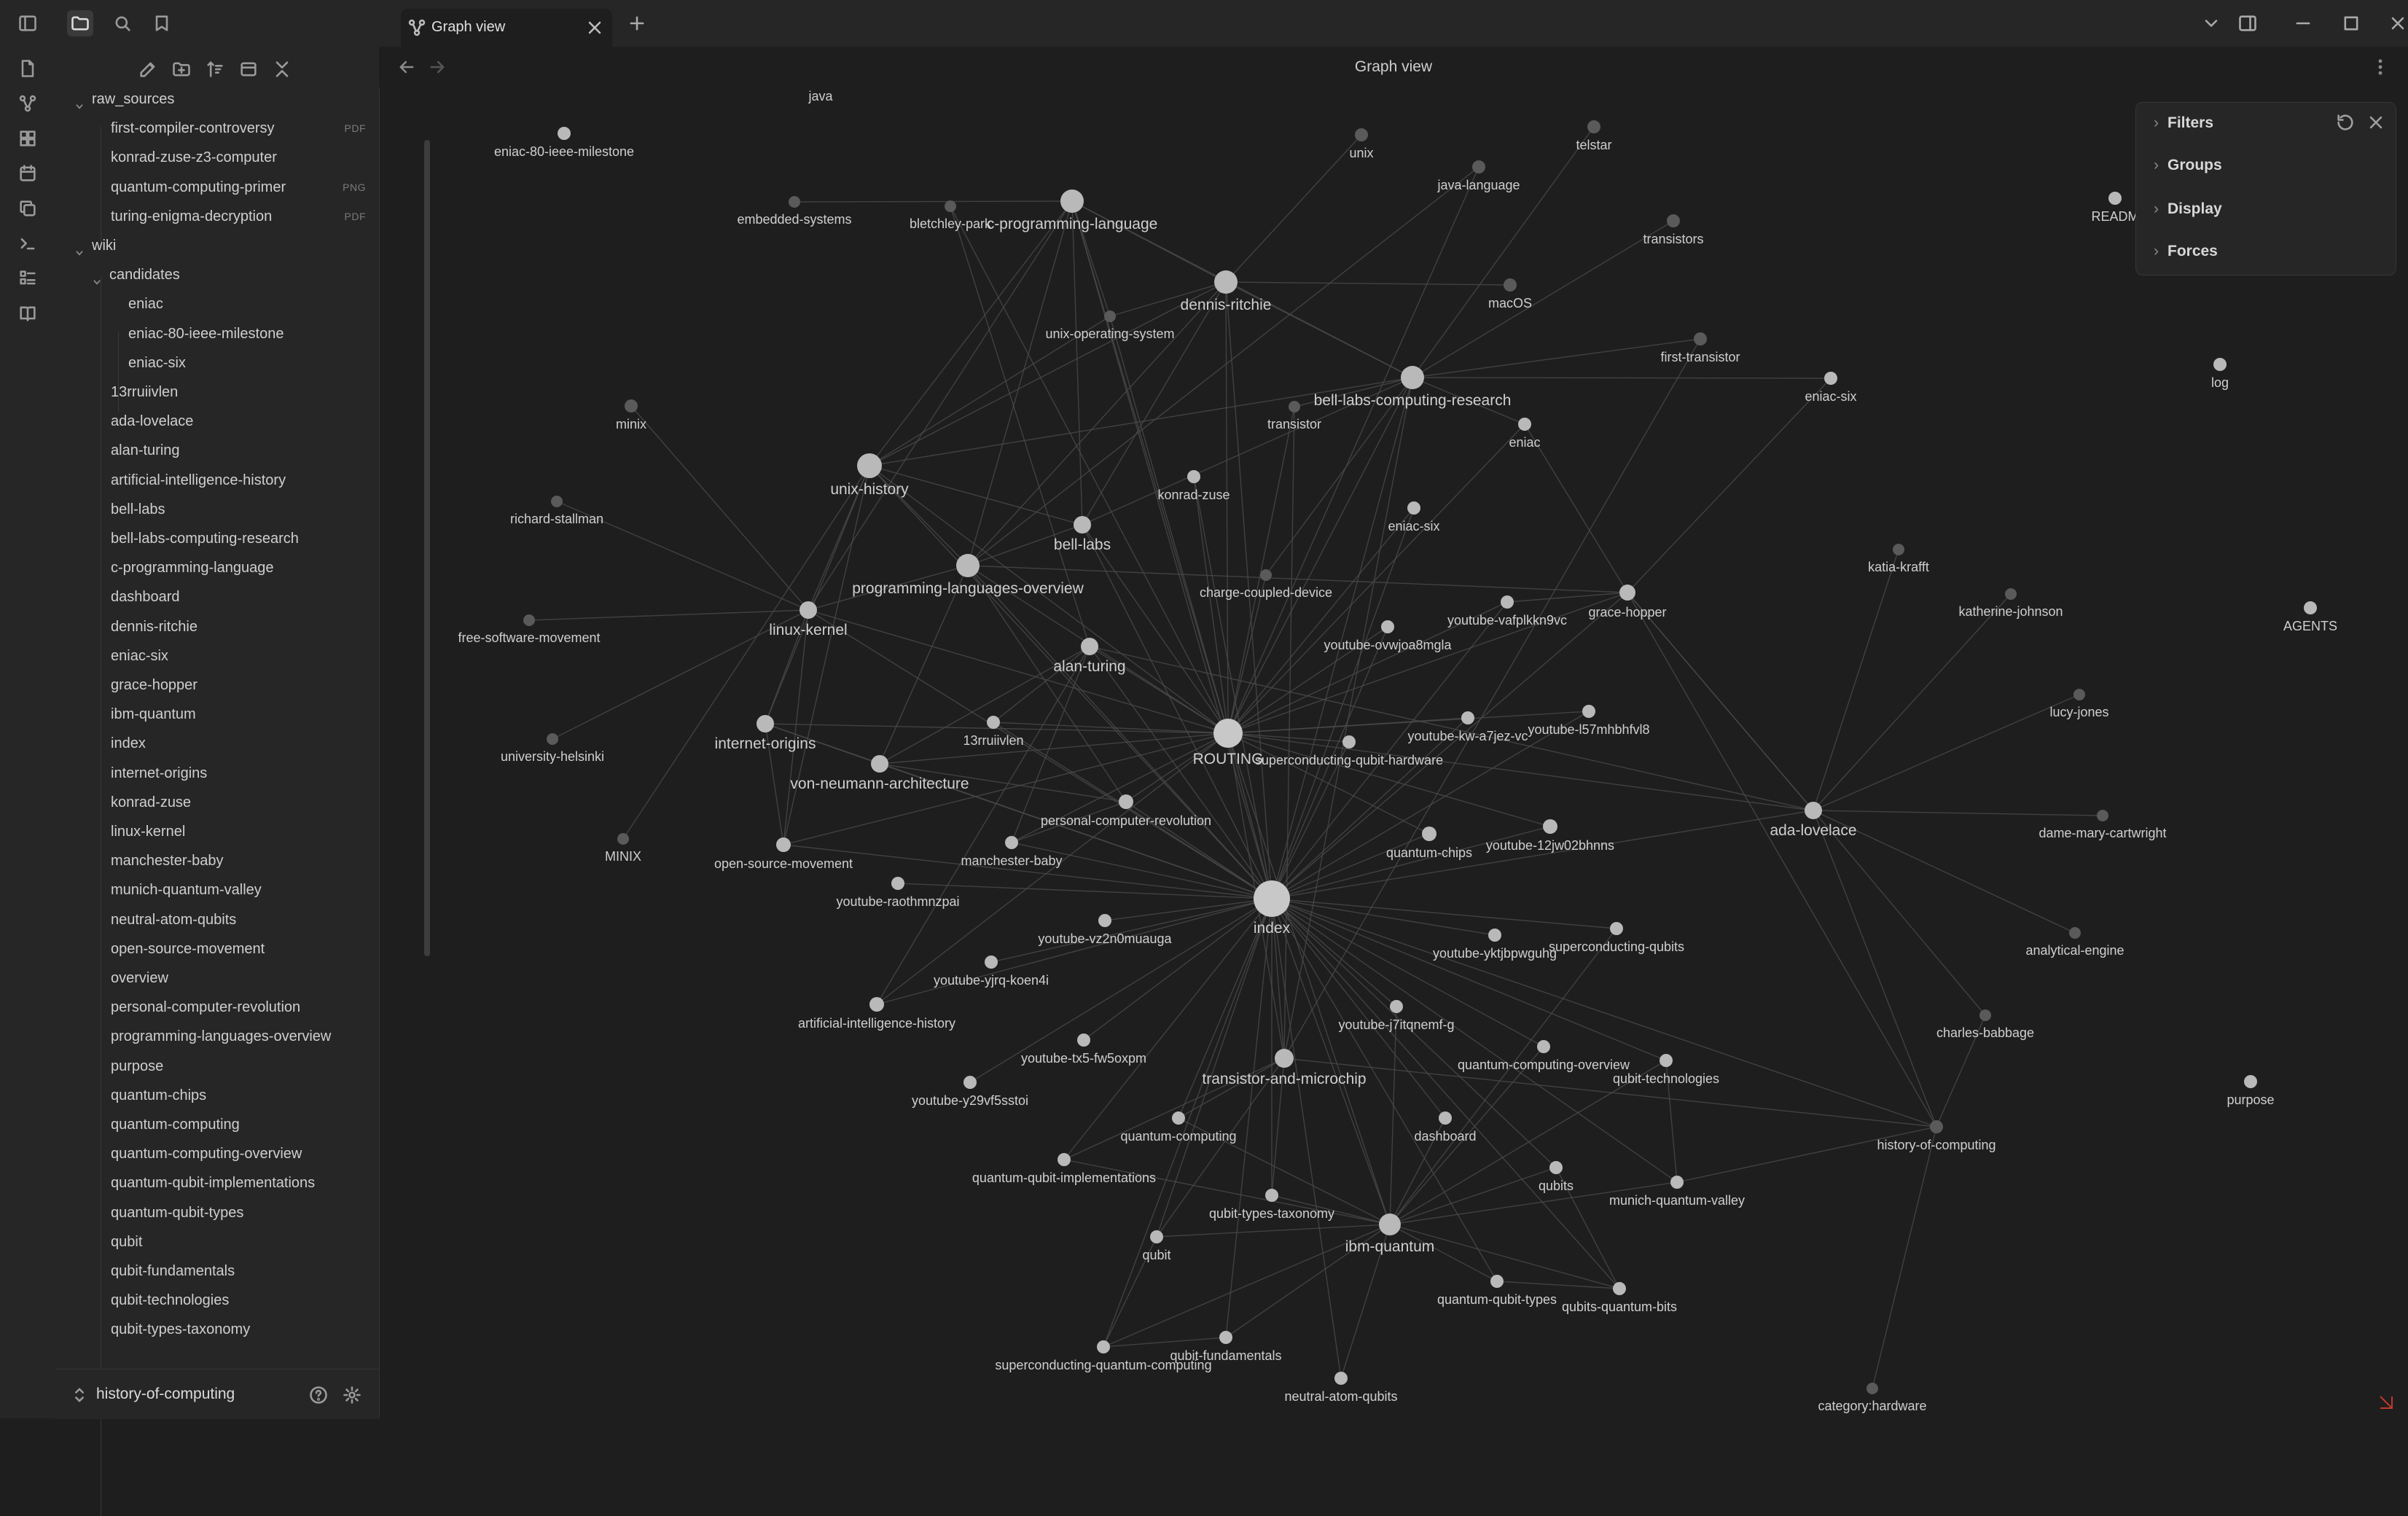 The image size is (2408, 1516). What do you see at coordinates (2188, 209) in the screenshot?
I see `section-display: › Display` at bounding box center [2188, 209].